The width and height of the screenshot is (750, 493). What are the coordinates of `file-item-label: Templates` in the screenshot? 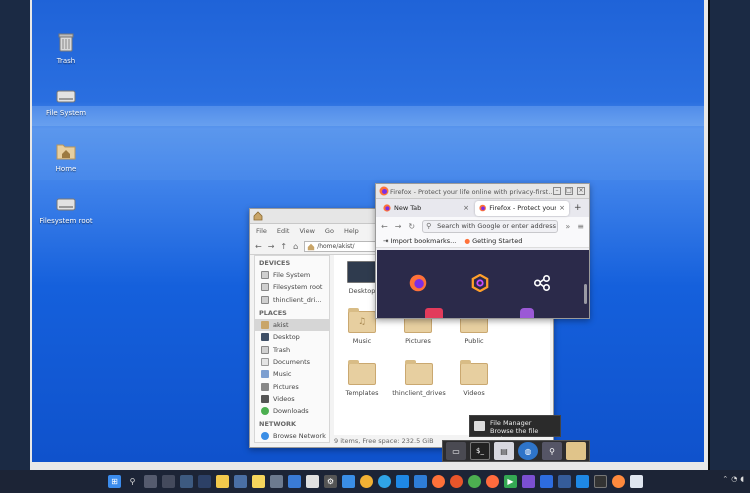 It's located at (362, 393).